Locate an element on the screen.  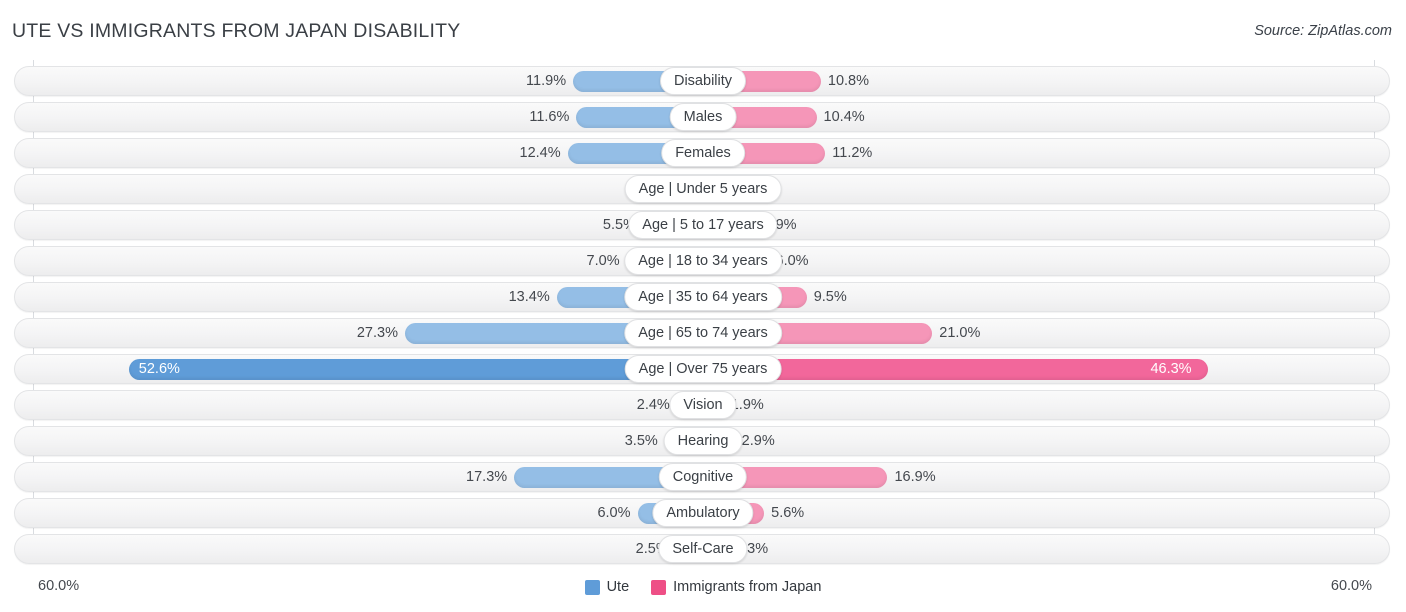
row-category-label: Self-Care is located at coordinates (703, 549).